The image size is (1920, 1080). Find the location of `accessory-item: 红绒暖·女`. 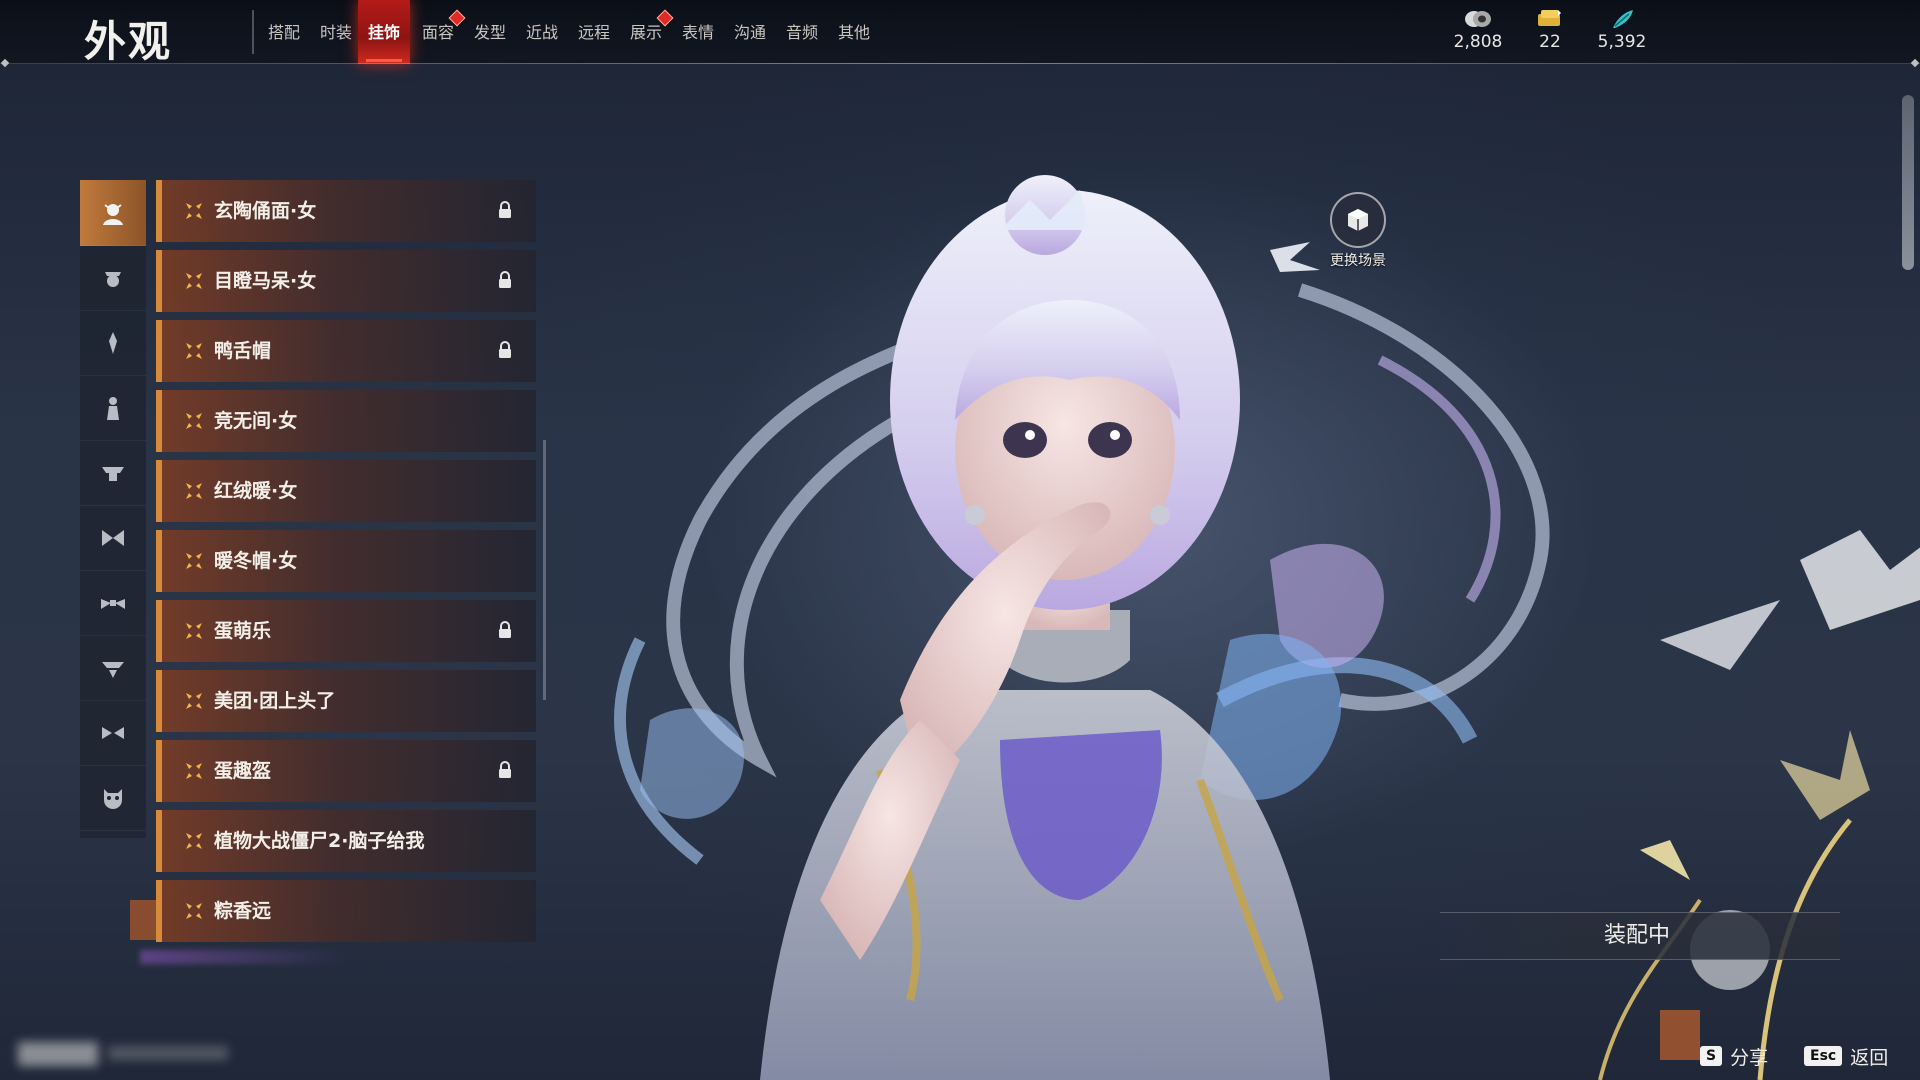

accessory-item: 红绒暖·女 is located at coordinates (346, 491).